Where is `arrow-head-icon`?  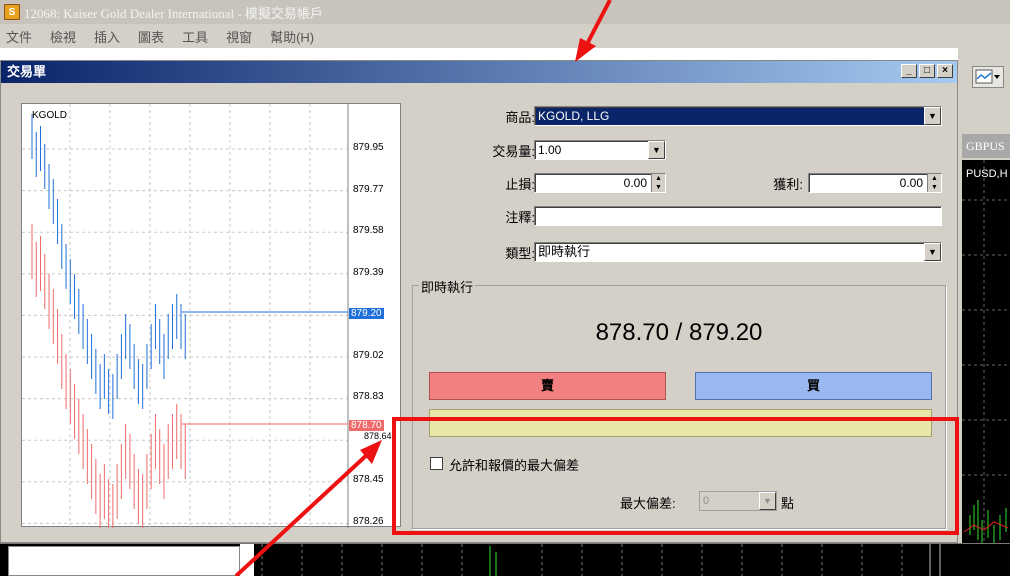
arrow-head-icon is located at coordinates (585, 50).